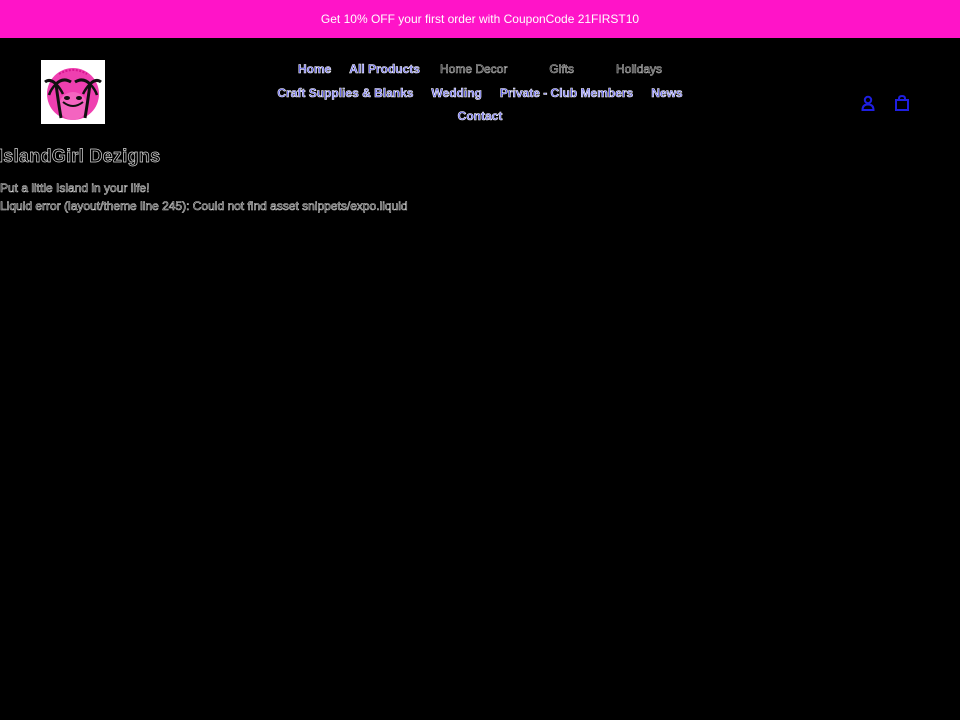 Image resolution: width=960 pixels, height=720 pixels. Describe the element at coordinates (75, 188) in the screenshot. I see `tagline: Put a little Island in your life!` at that location.